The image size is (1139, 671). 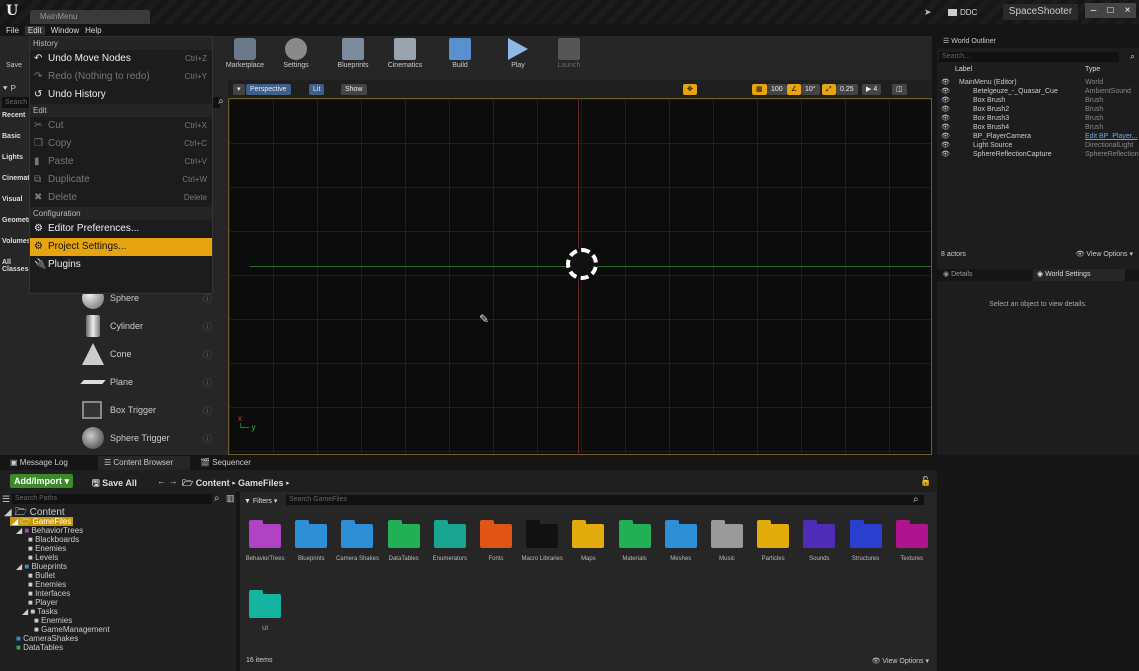 I want to click on tree-item: ◢ ■ BehaviorTrees, so click(x=120, y=530).